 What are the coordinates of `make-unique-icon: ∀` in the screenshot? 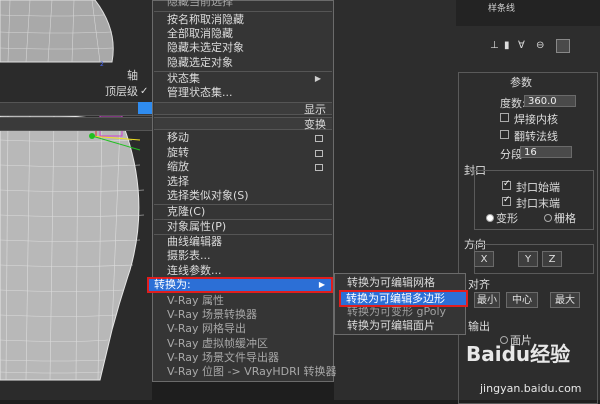 It's located at (521, 45).